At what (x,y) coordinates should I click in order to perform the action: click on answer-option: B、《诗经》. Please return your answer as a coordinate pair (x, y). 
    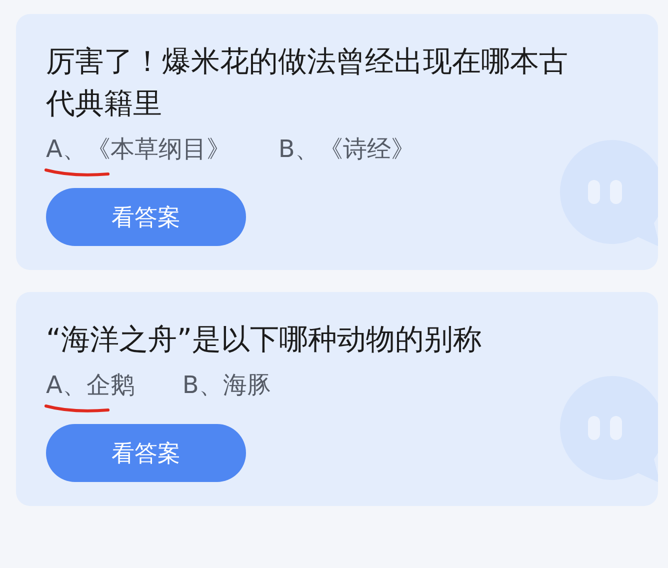
    Looking at the image, I should click on (346, 155).